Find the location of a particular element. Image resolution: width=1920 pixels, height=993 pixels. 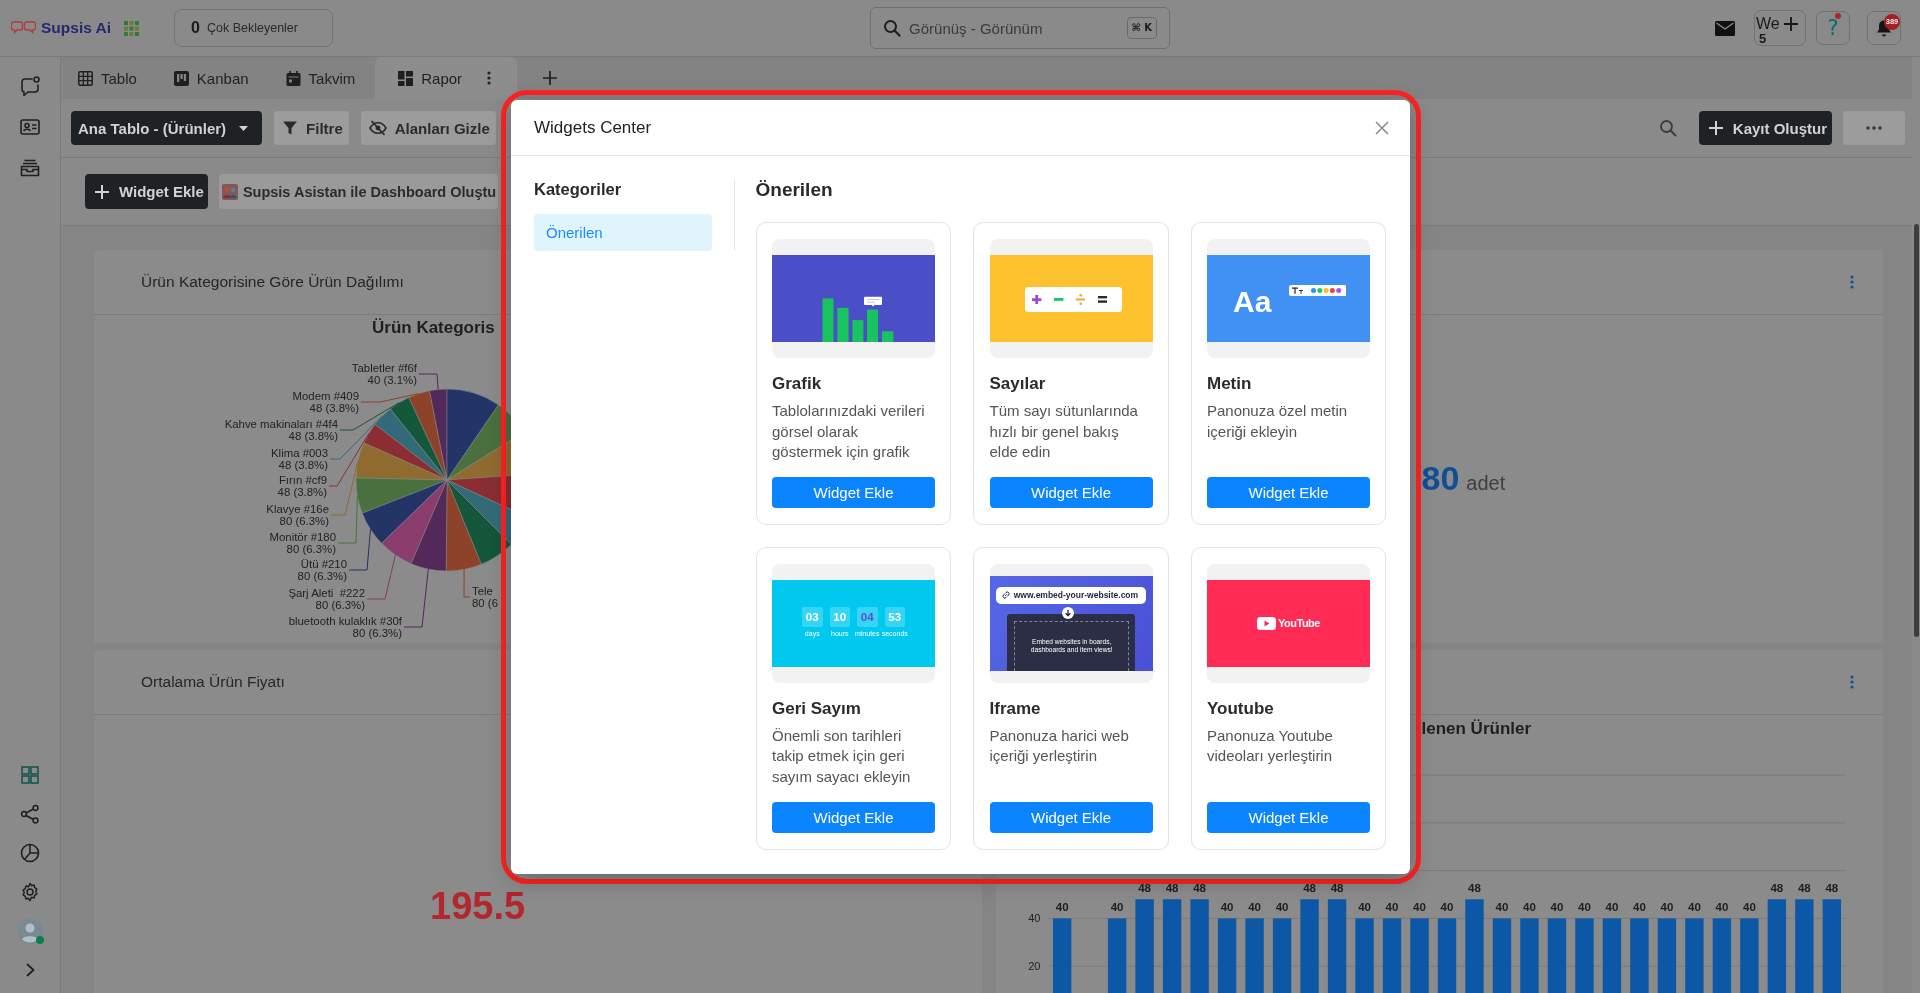

countdown-tile: 10 is located at coordinates (839, 617).